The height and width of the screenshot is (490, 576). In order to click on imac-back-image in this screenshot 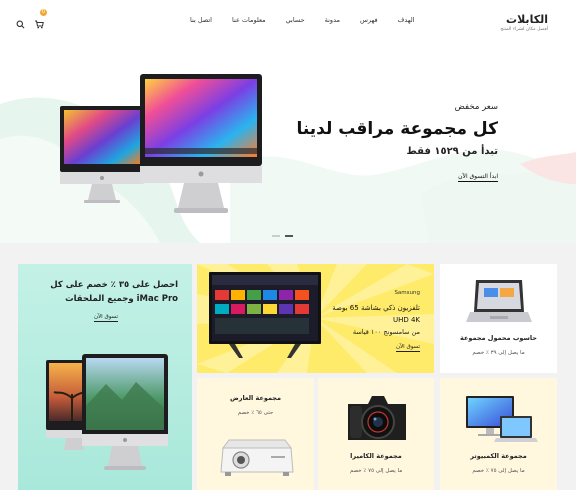, I will do `click(102, 154)`.